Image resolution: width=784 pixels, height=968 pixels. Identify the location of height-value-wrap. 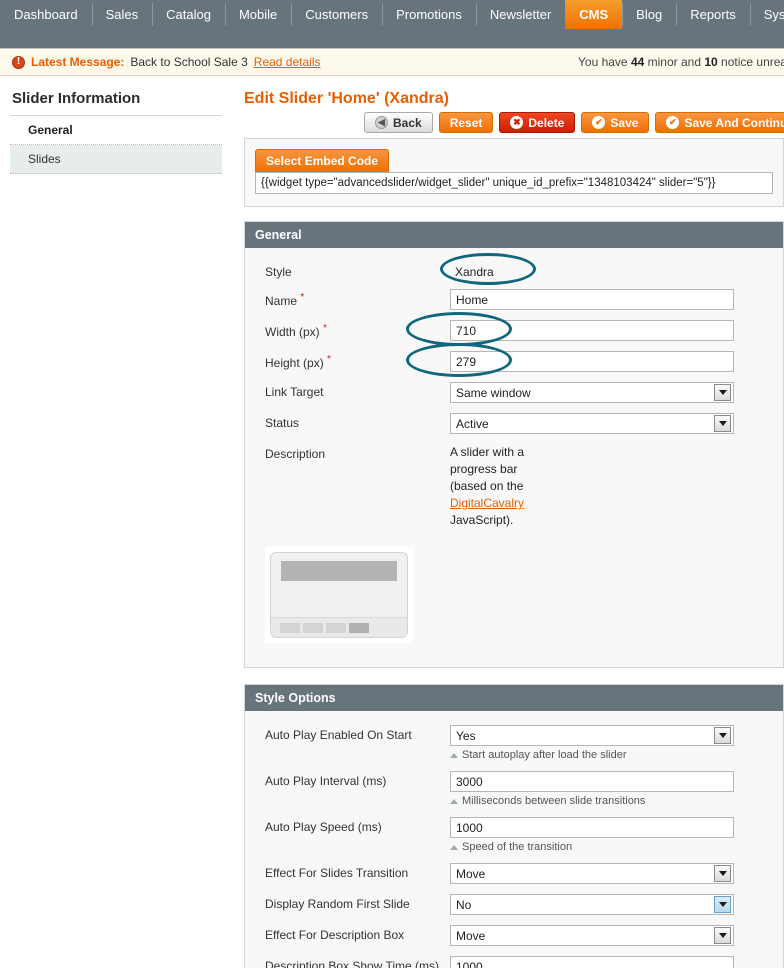
(589, 360).